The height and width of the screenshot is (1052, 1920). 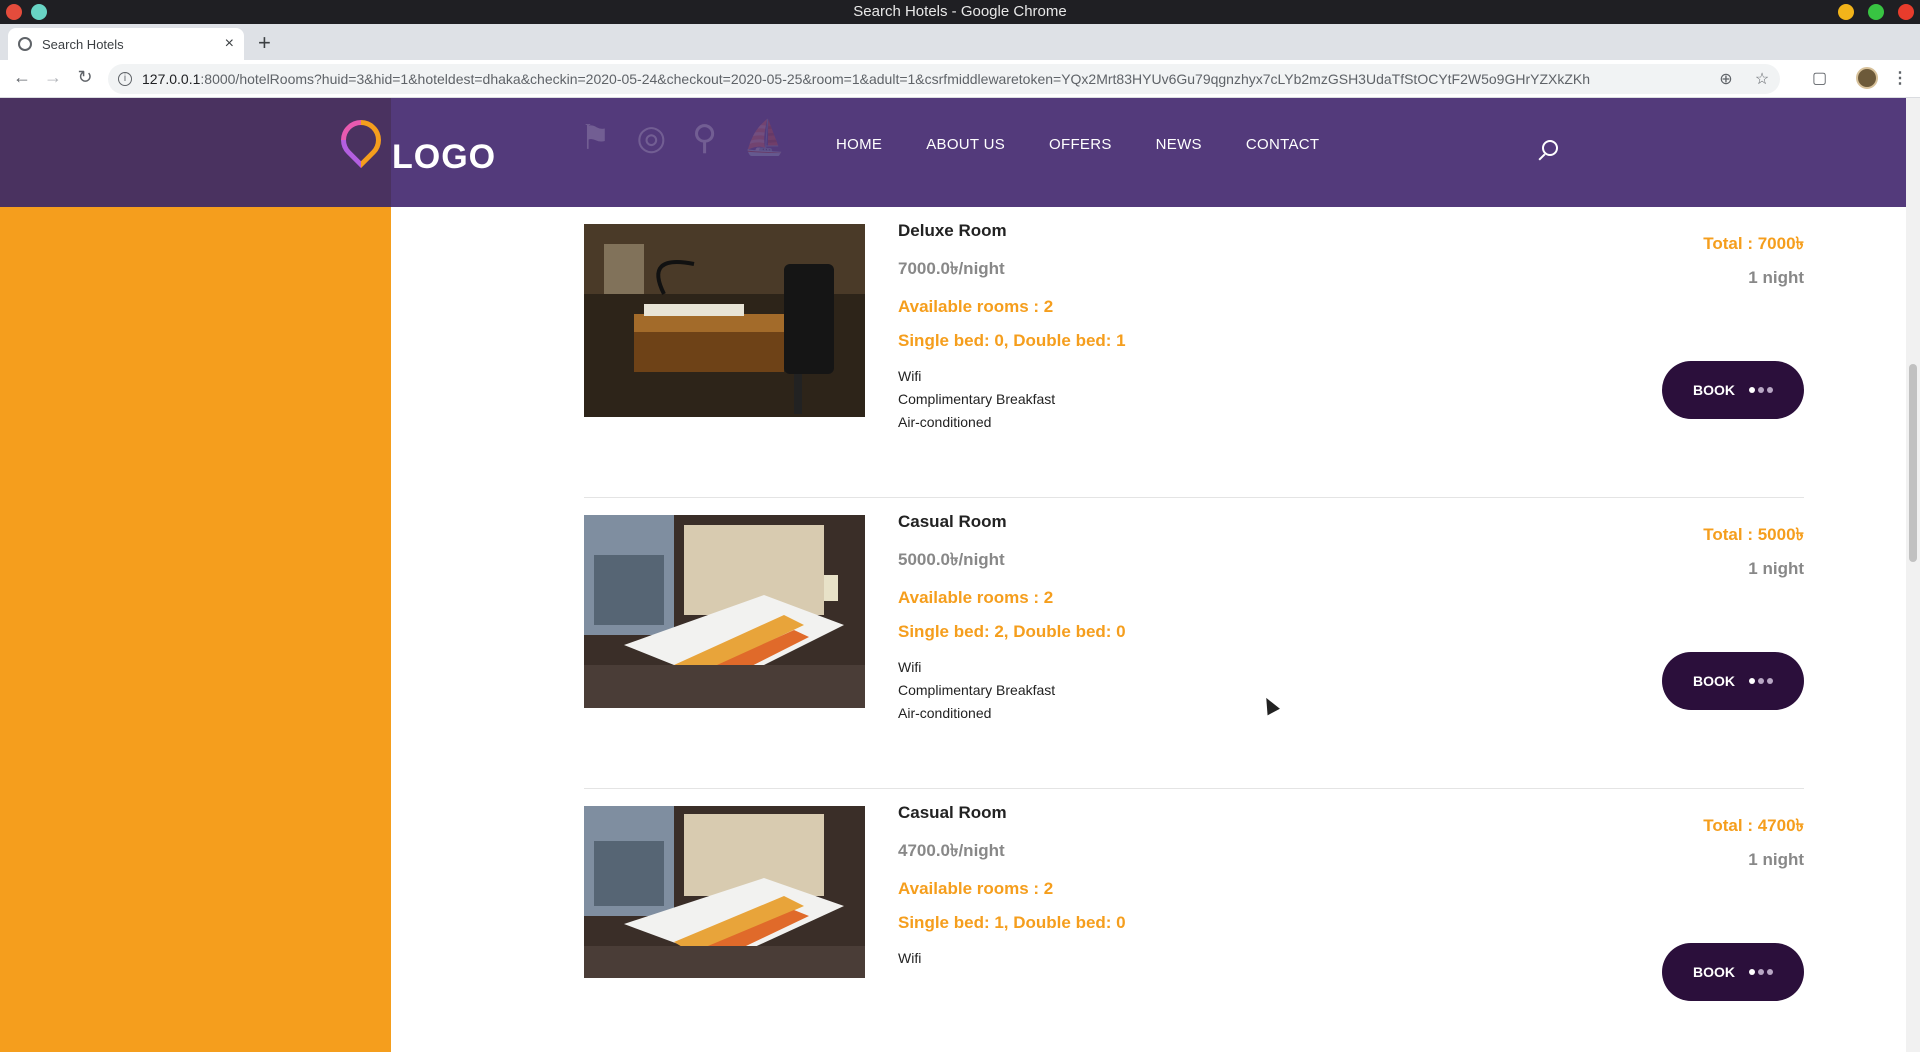 I want to click on window-title: Search Hotels - Google Chrome, so click(x=960, y=11).